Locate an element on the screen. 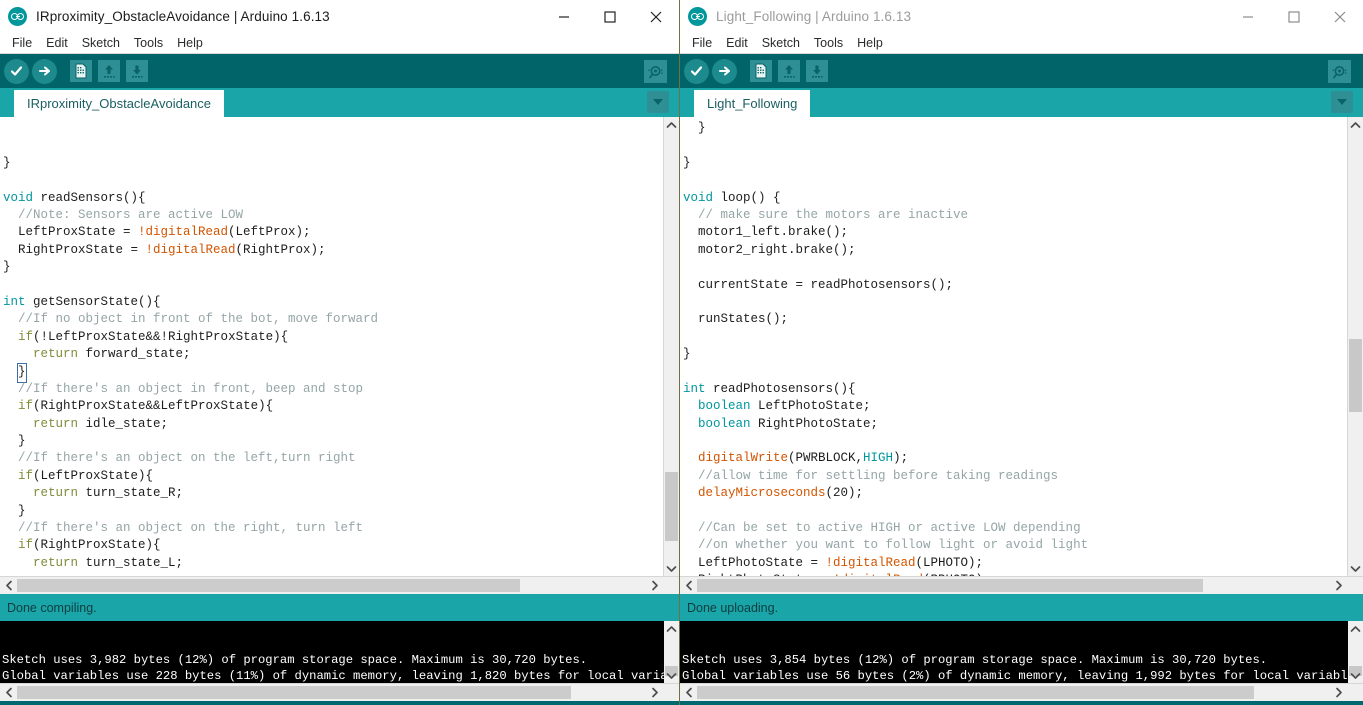 The width and height of the screenshot is (1363, 705). check-verify-icon is located at coordinates (16, 71).